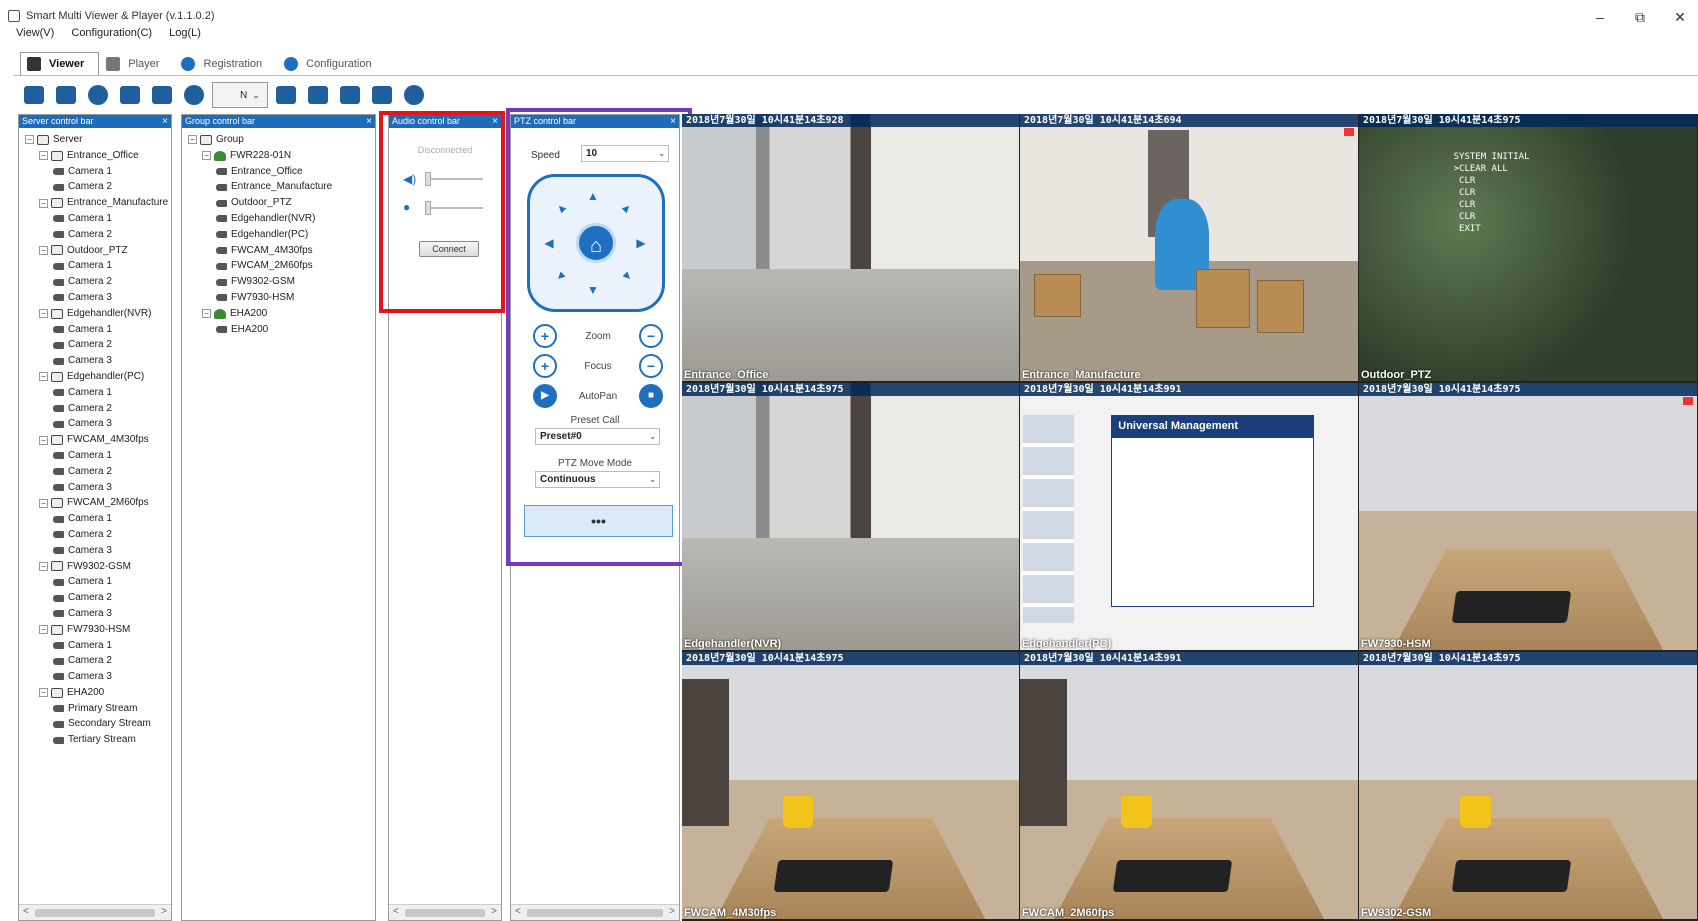  What do you see at coordinates (281, 156) in the screenshot?
I see `tree-item: − FWR228-01N` at bounding box center [281, 156].